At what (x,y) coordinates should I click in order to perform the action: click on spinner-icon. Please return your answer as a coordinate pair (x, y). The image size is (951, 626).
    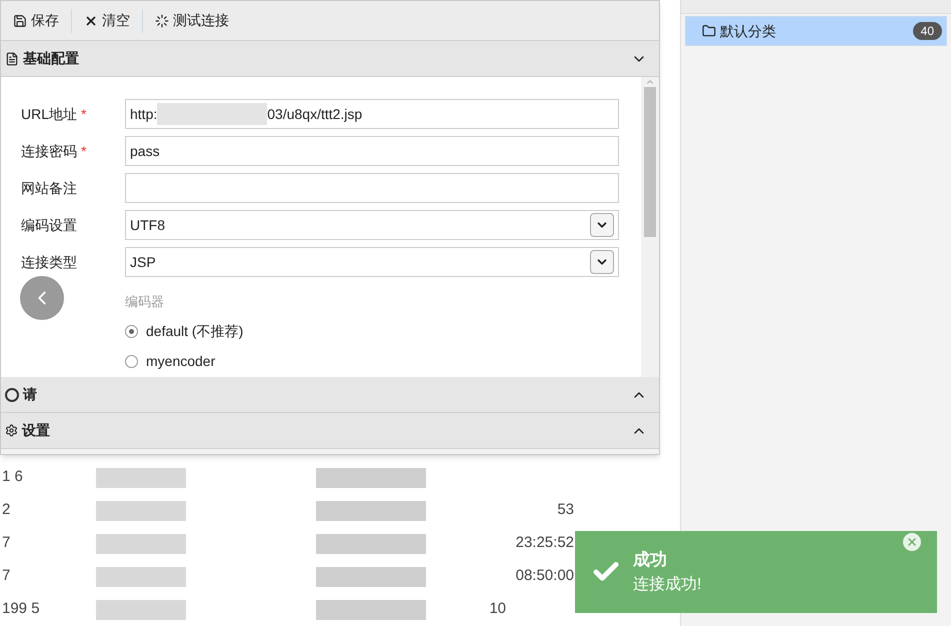
    Looking at the image, I should click on (162, 21).